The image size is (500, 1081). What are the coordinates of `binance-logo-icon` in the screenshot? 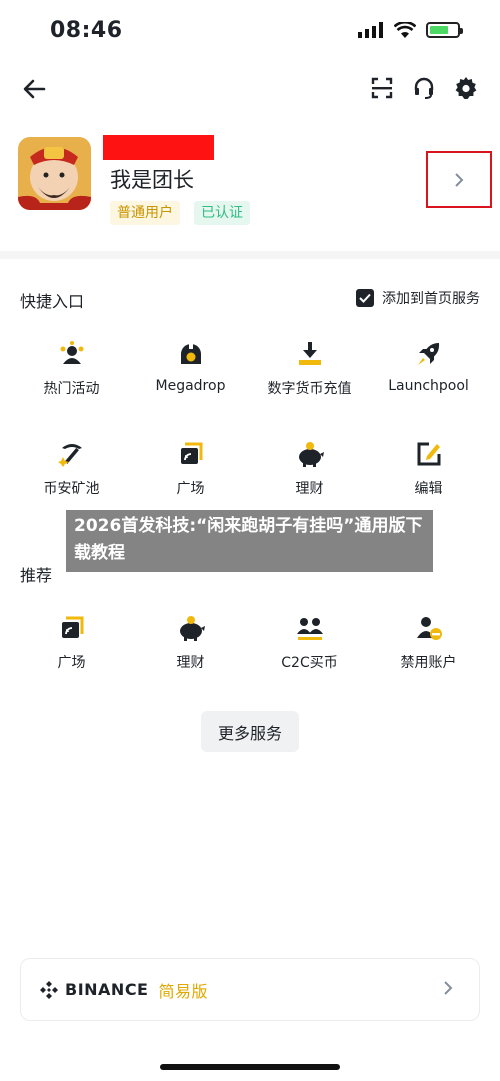 It's located at (49, 989).